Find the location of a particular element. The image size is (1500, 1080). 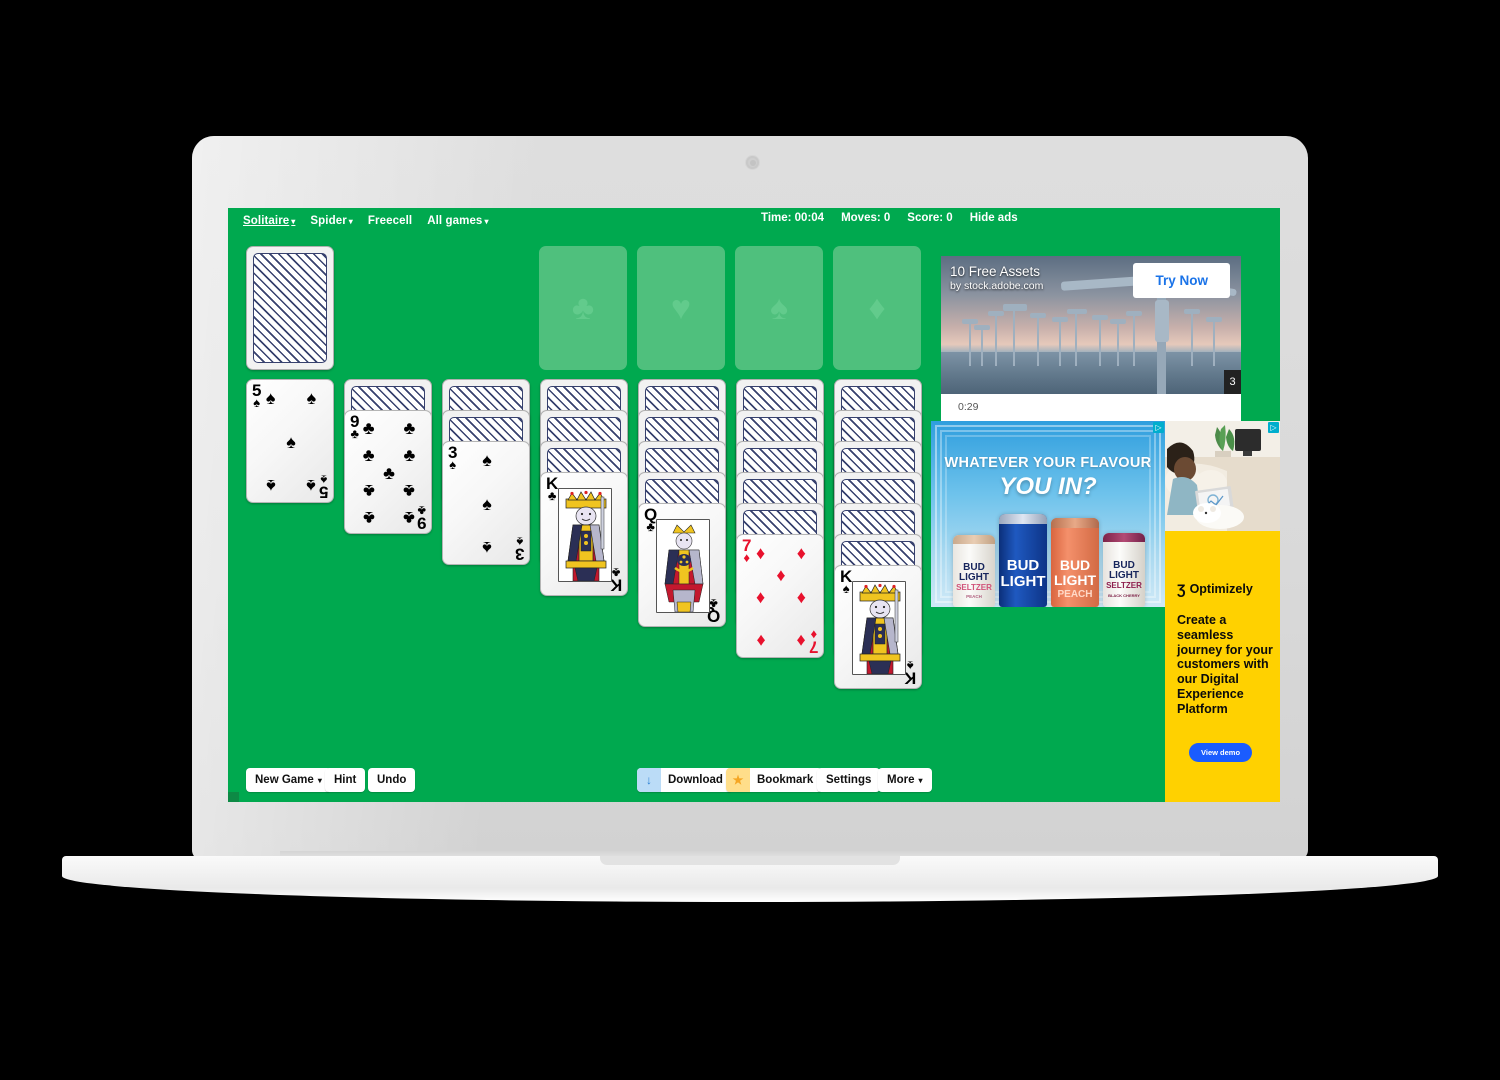

can-flavour: BLACK CHERRY is located at coordinates (1124, 595).